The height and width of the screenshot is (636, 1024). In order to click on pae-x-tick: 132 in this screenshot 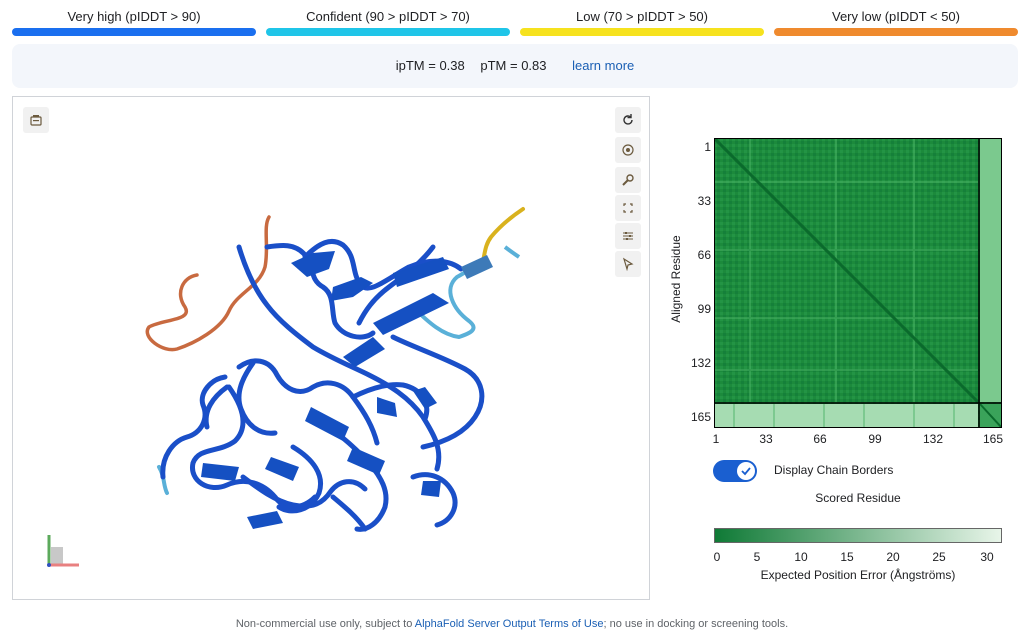, I will do `click(933, 439)`.